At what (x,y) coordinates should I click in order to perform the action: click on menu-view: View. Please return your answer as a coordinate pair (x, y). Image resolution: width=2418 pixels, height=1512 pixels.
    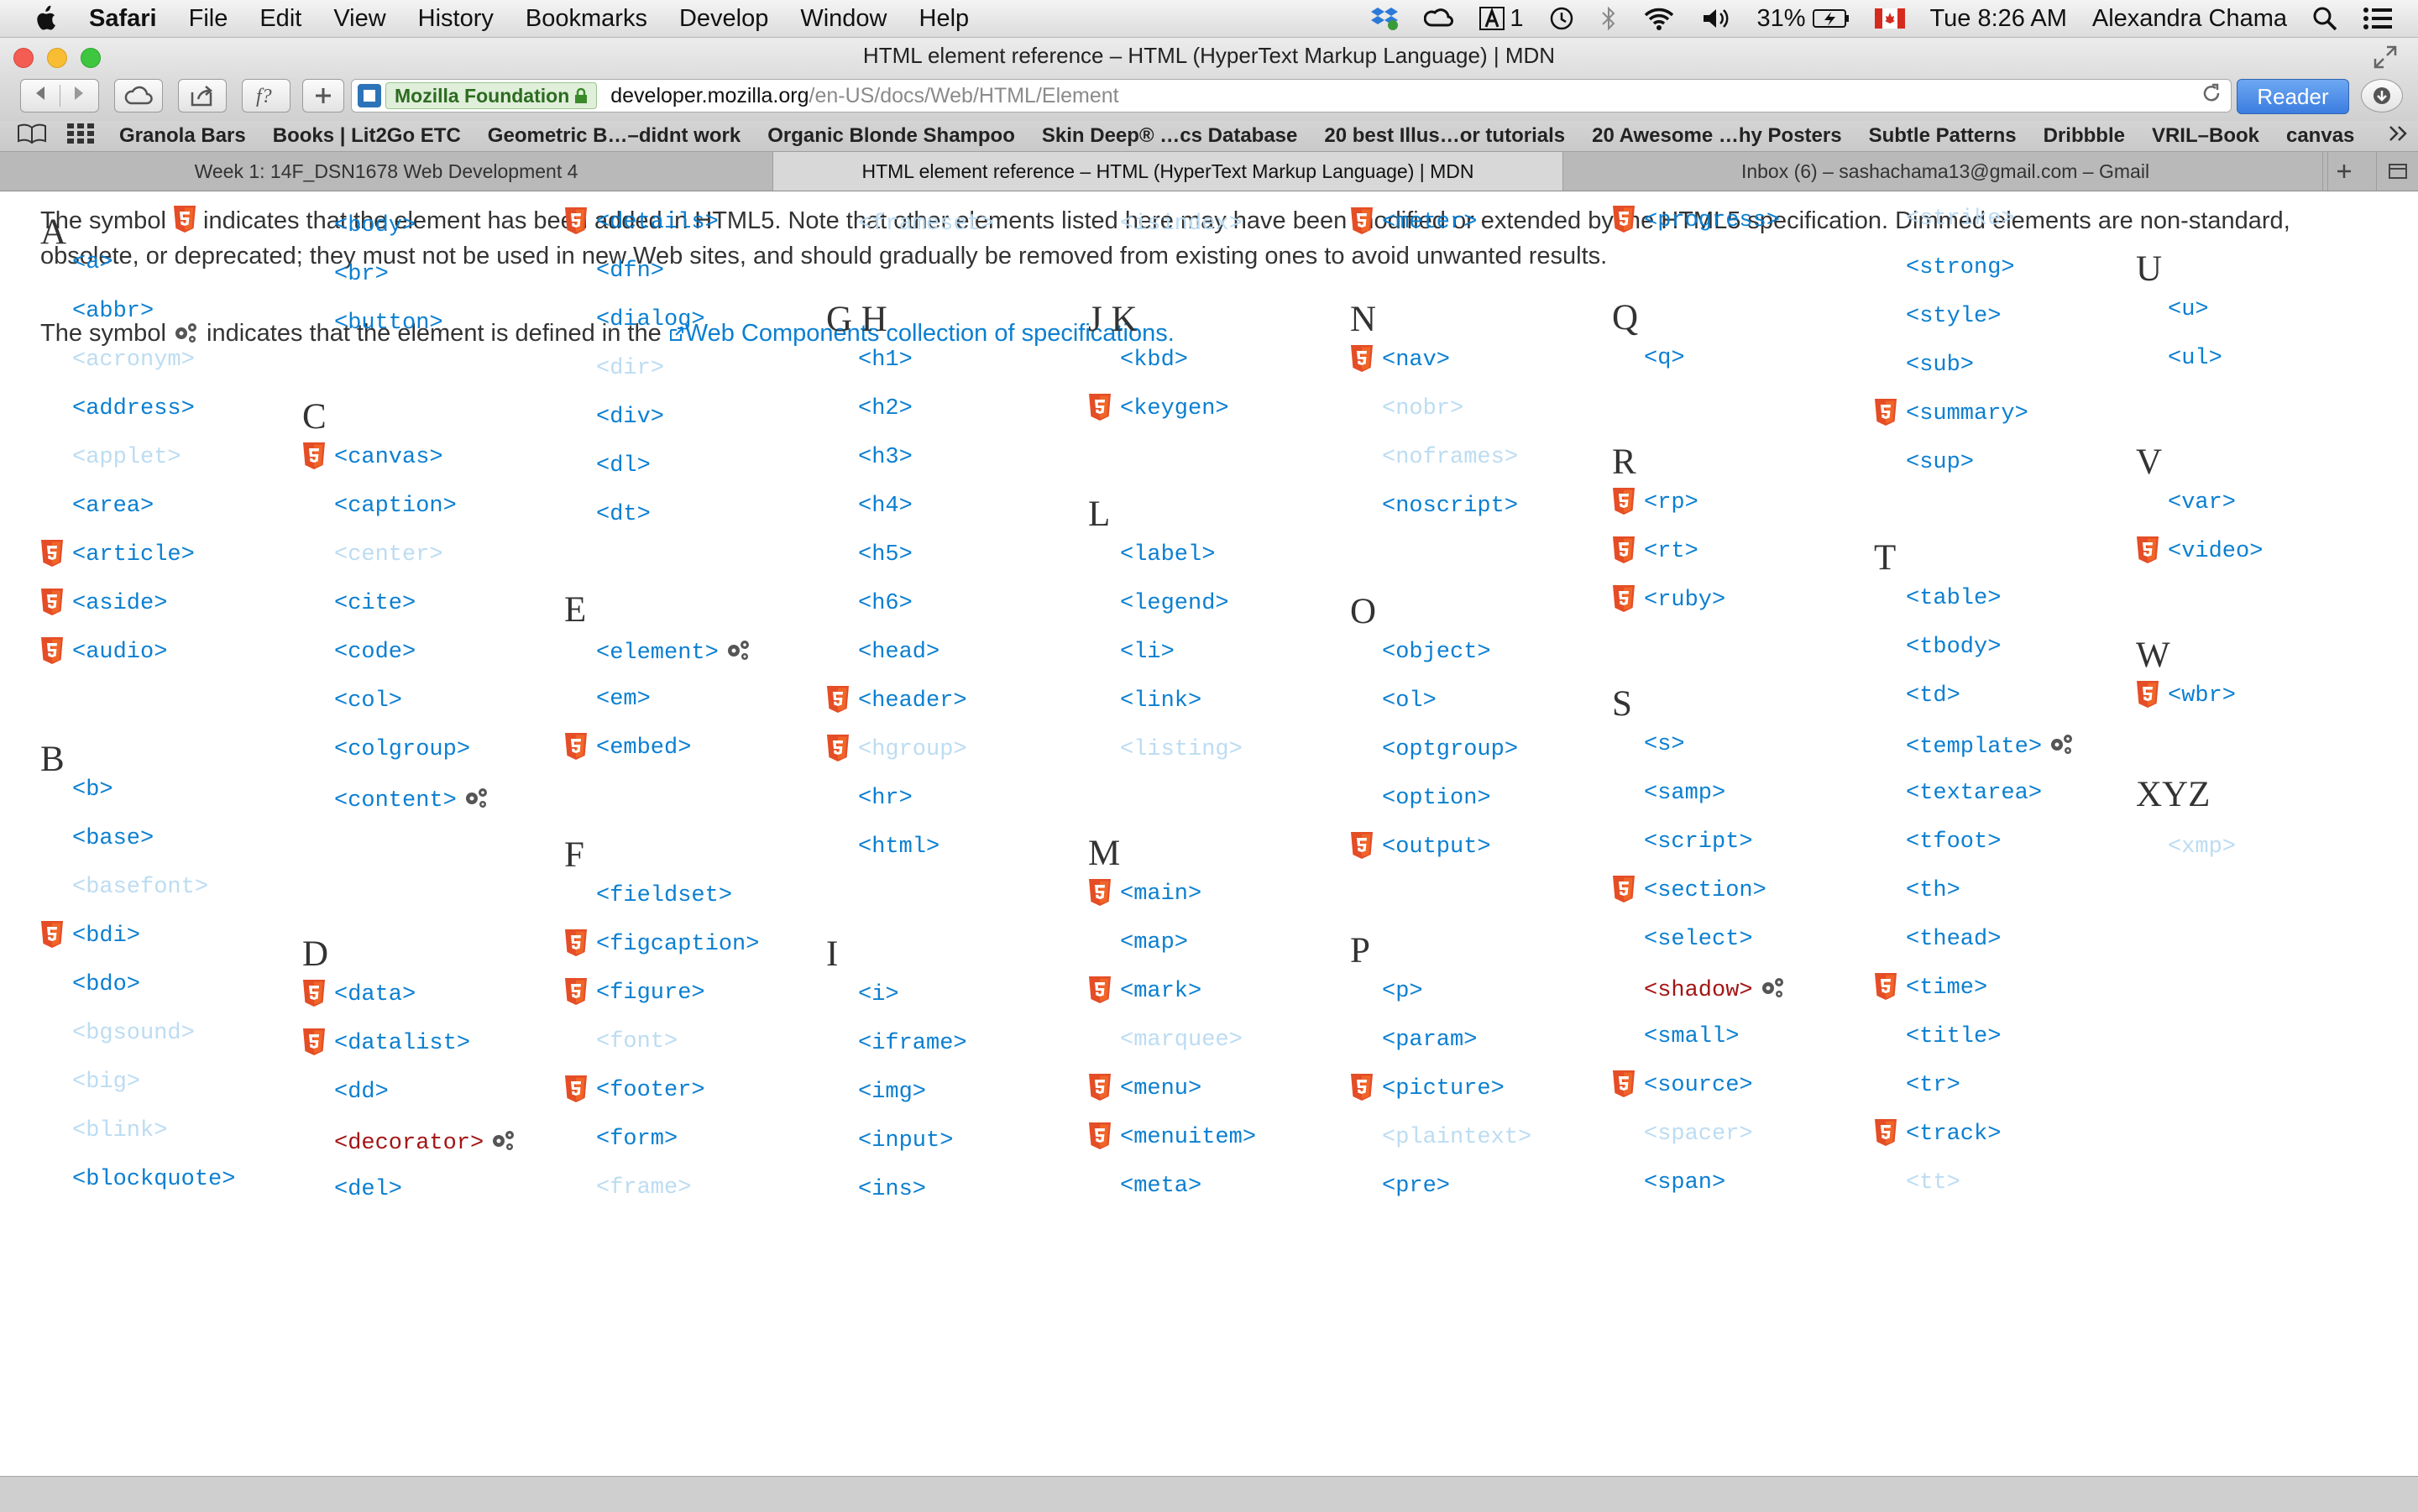
    Looking at the image, I should click on (359, 19).